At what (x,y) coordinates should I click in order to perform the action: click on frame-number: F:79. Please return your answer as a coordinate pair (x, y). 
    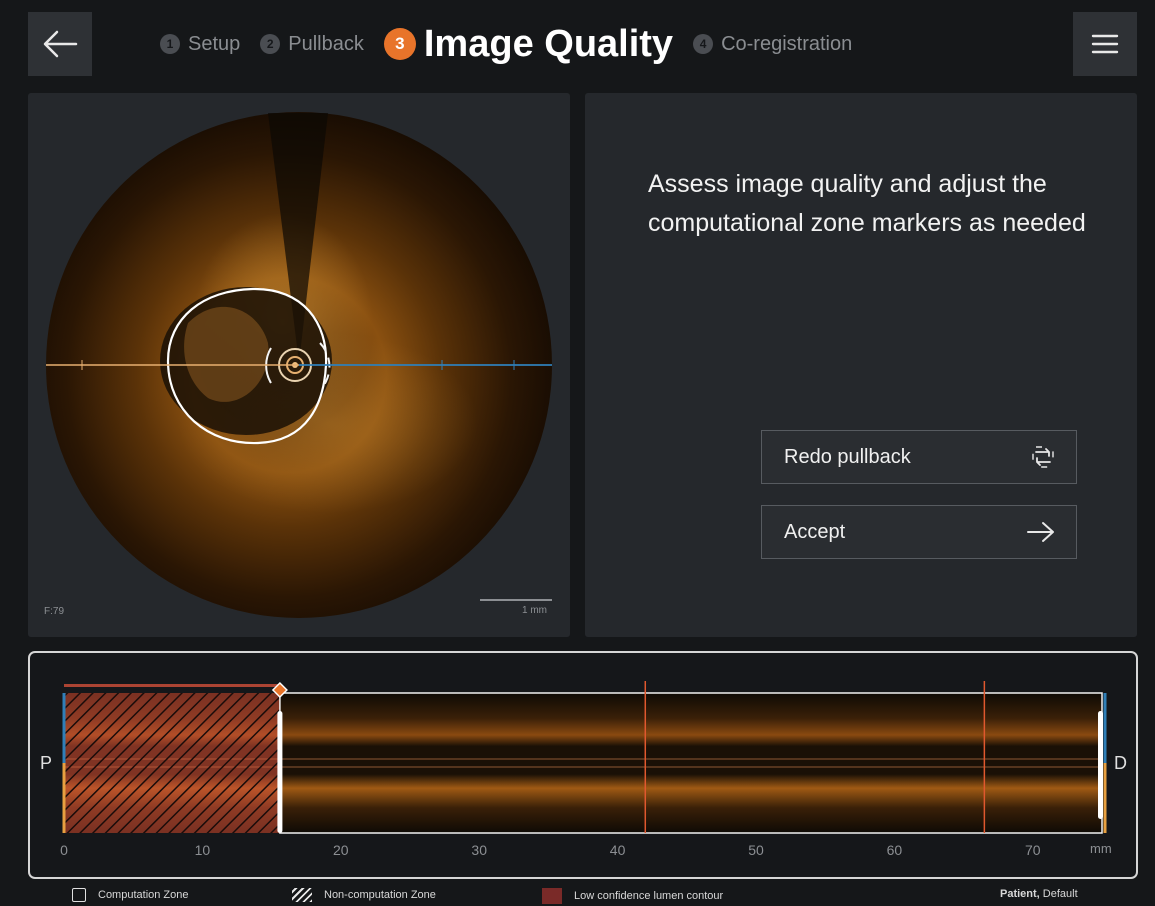
    Looking at the image, I should click on (54, 611).